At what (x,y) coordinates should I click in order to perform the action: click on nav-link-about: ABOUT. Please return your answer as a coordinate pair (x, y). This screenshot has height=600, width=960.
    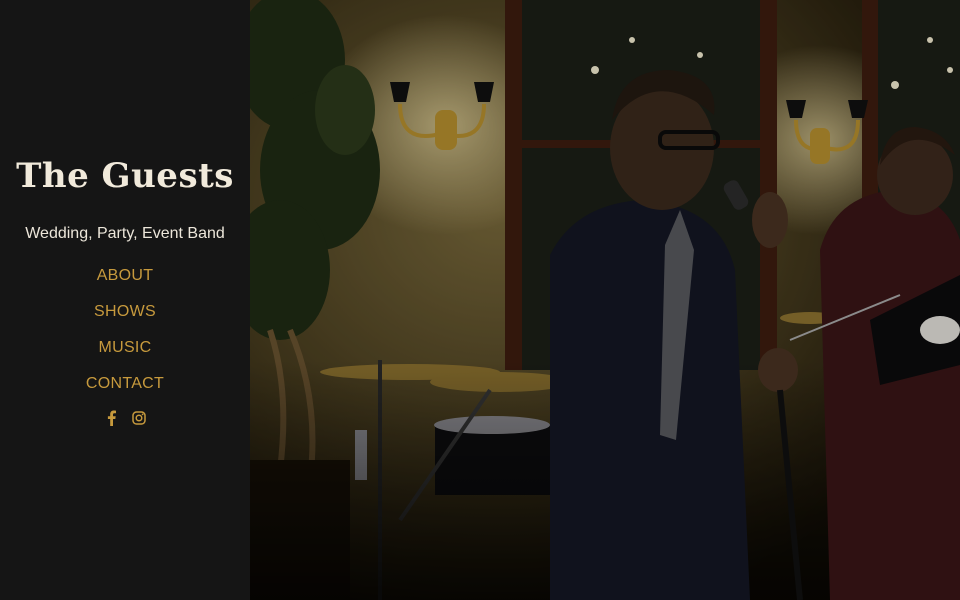
    Looking at the image, I should click on (125, 276).